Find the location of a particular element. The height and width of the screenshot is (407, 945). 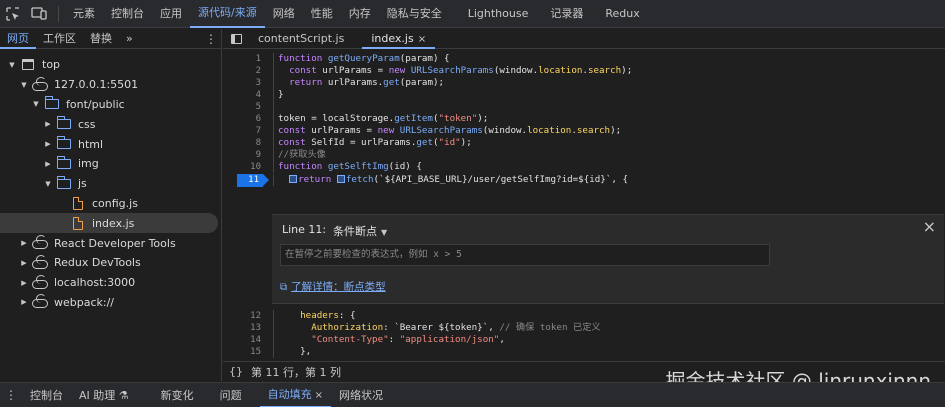

tree-item: ▼ top is located at coordinates (110, 65).